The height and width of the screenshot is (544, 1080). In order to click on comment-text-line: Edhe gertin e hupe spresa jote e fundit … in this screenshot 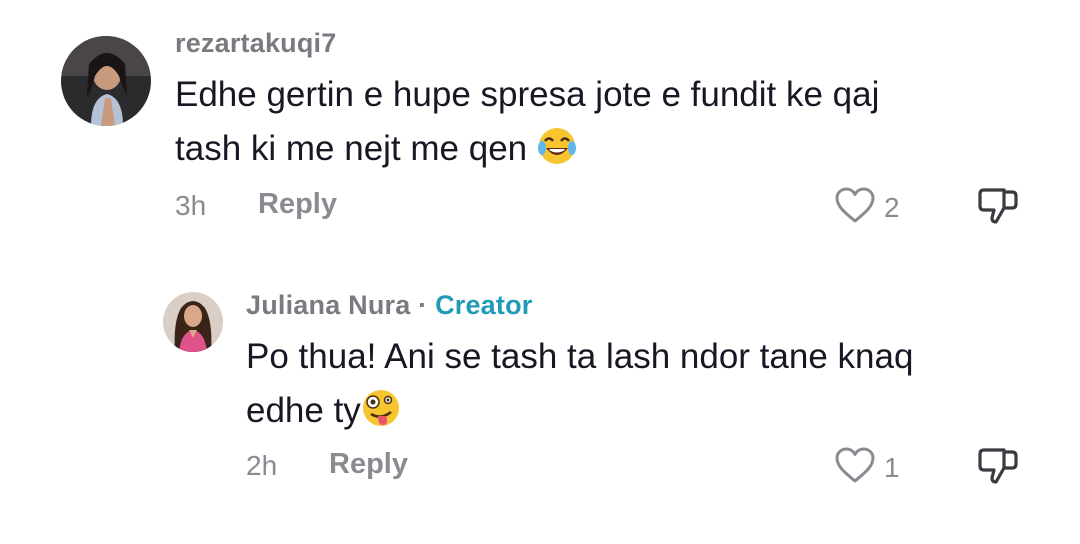, I will do `click(527, 94)`.